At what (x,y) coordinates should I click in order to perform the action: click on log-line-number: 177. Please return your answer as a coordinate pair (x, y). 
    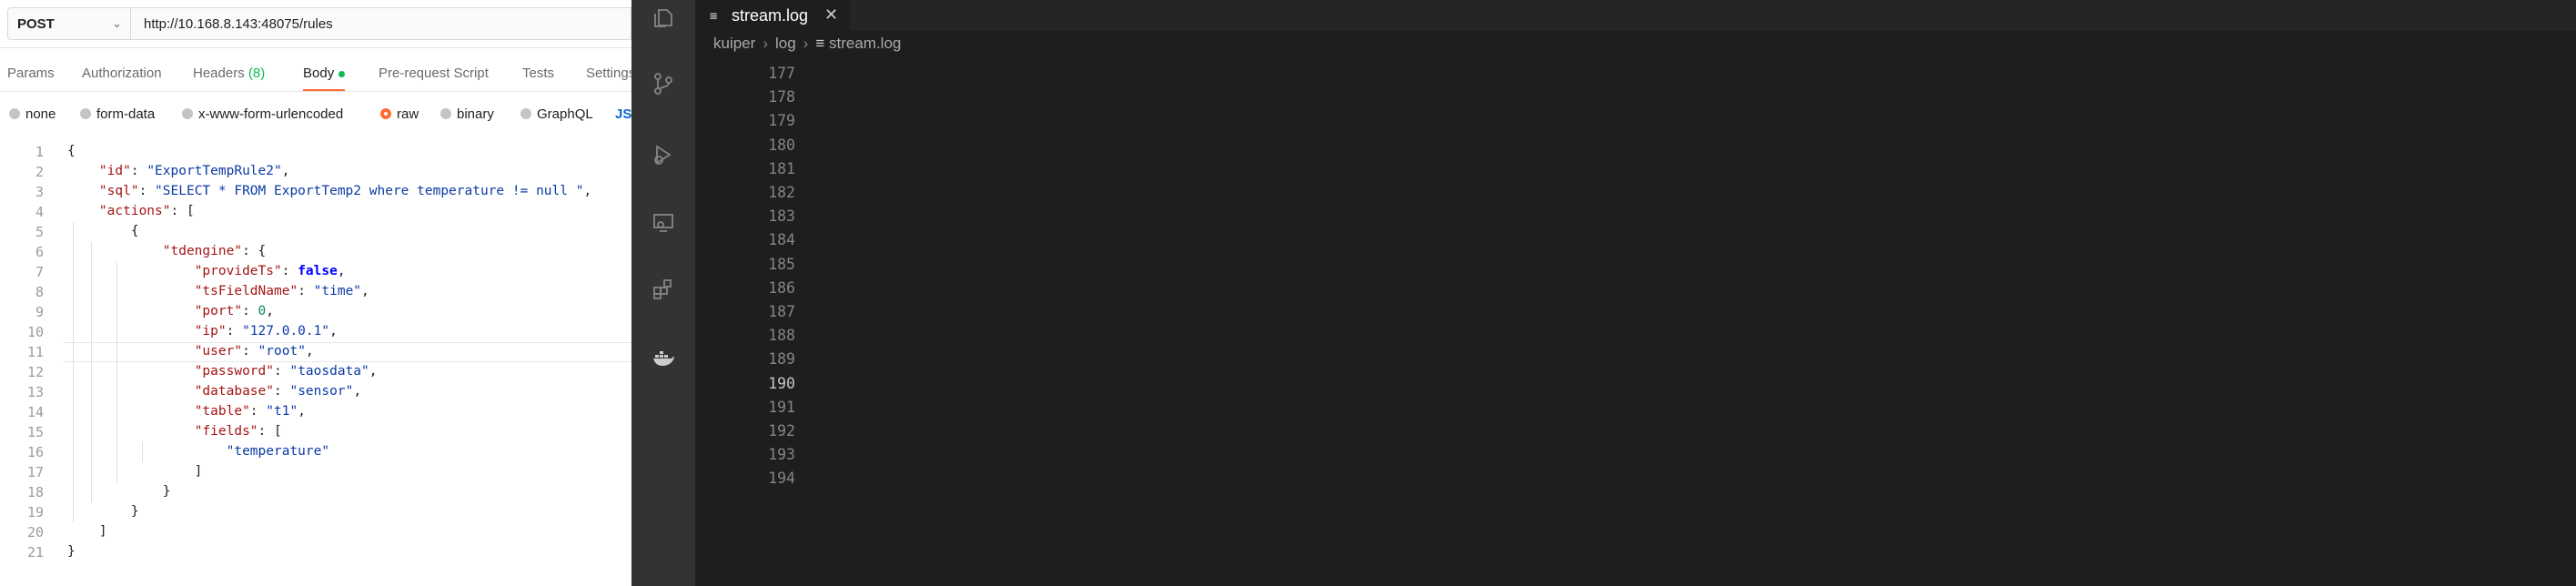
    Looking at the image, I should click on (781, 73).